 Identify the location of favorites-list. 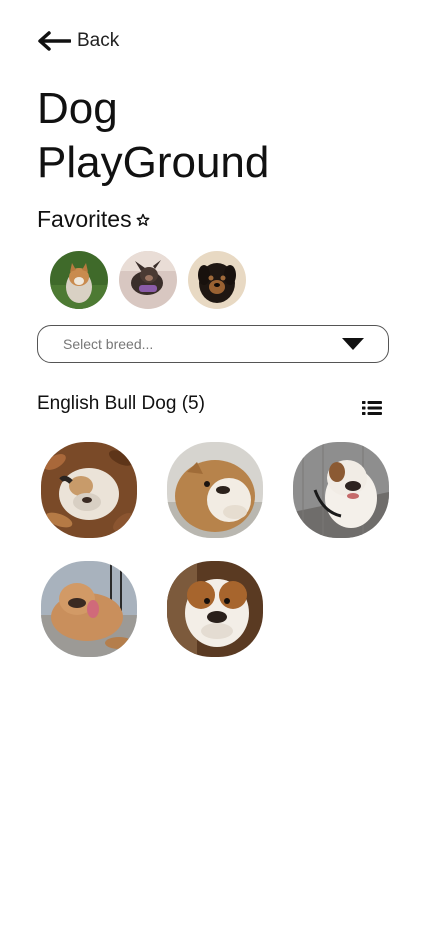
(148, 280).